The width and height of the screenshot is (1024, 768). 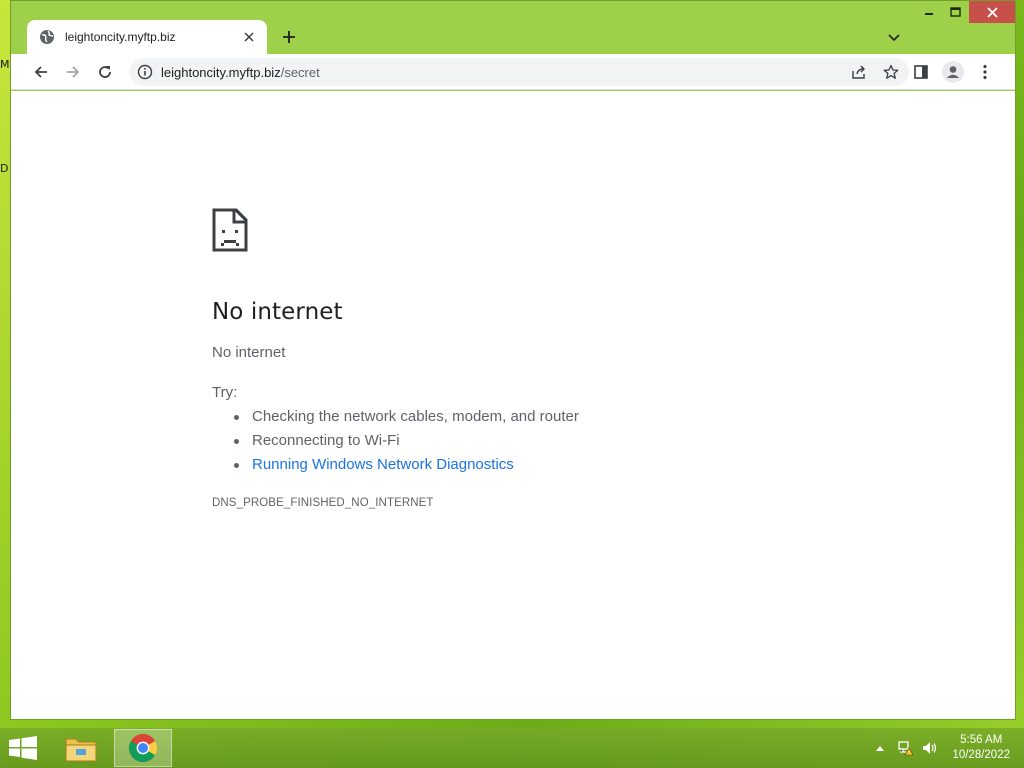 I want to click on minimize-button, so click(x=928, y=12).